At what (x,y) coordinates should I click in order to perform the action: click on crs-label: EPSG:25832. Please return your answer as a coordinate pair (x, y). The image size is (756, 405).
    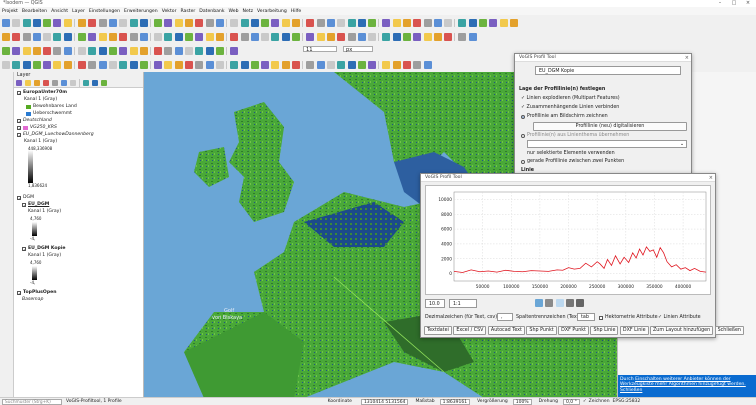
    Looking at the image, I should click on (627, 401).